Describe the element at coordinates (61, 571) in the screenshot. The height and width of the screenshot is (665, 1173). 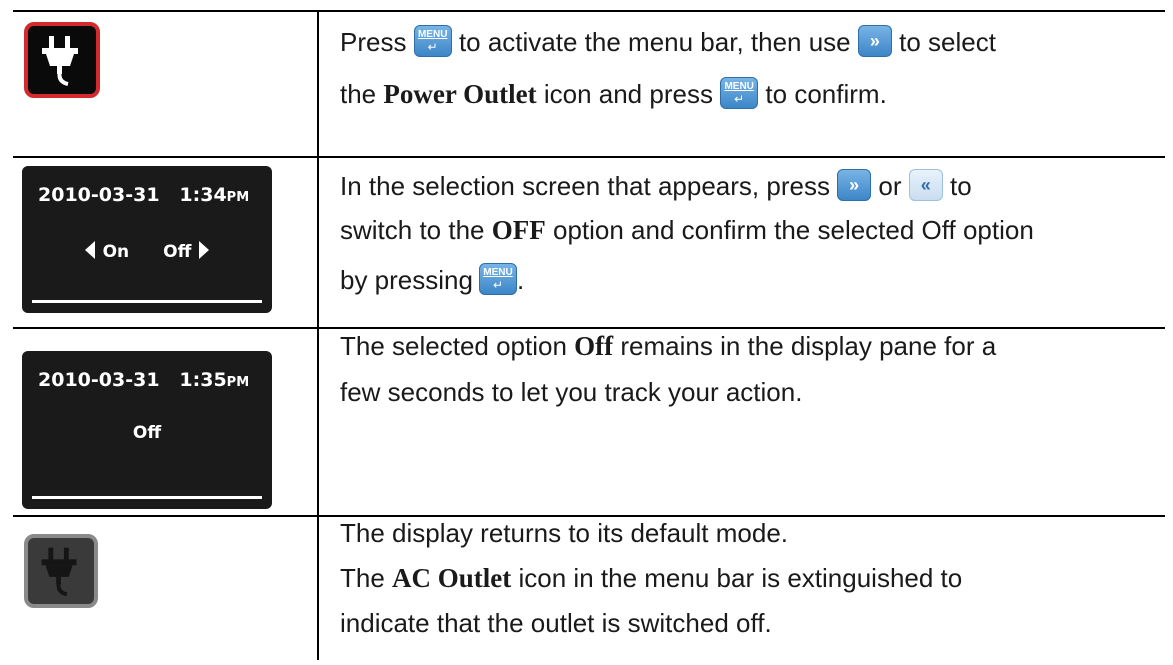
I see `power-outlet-off-icon` at that location.